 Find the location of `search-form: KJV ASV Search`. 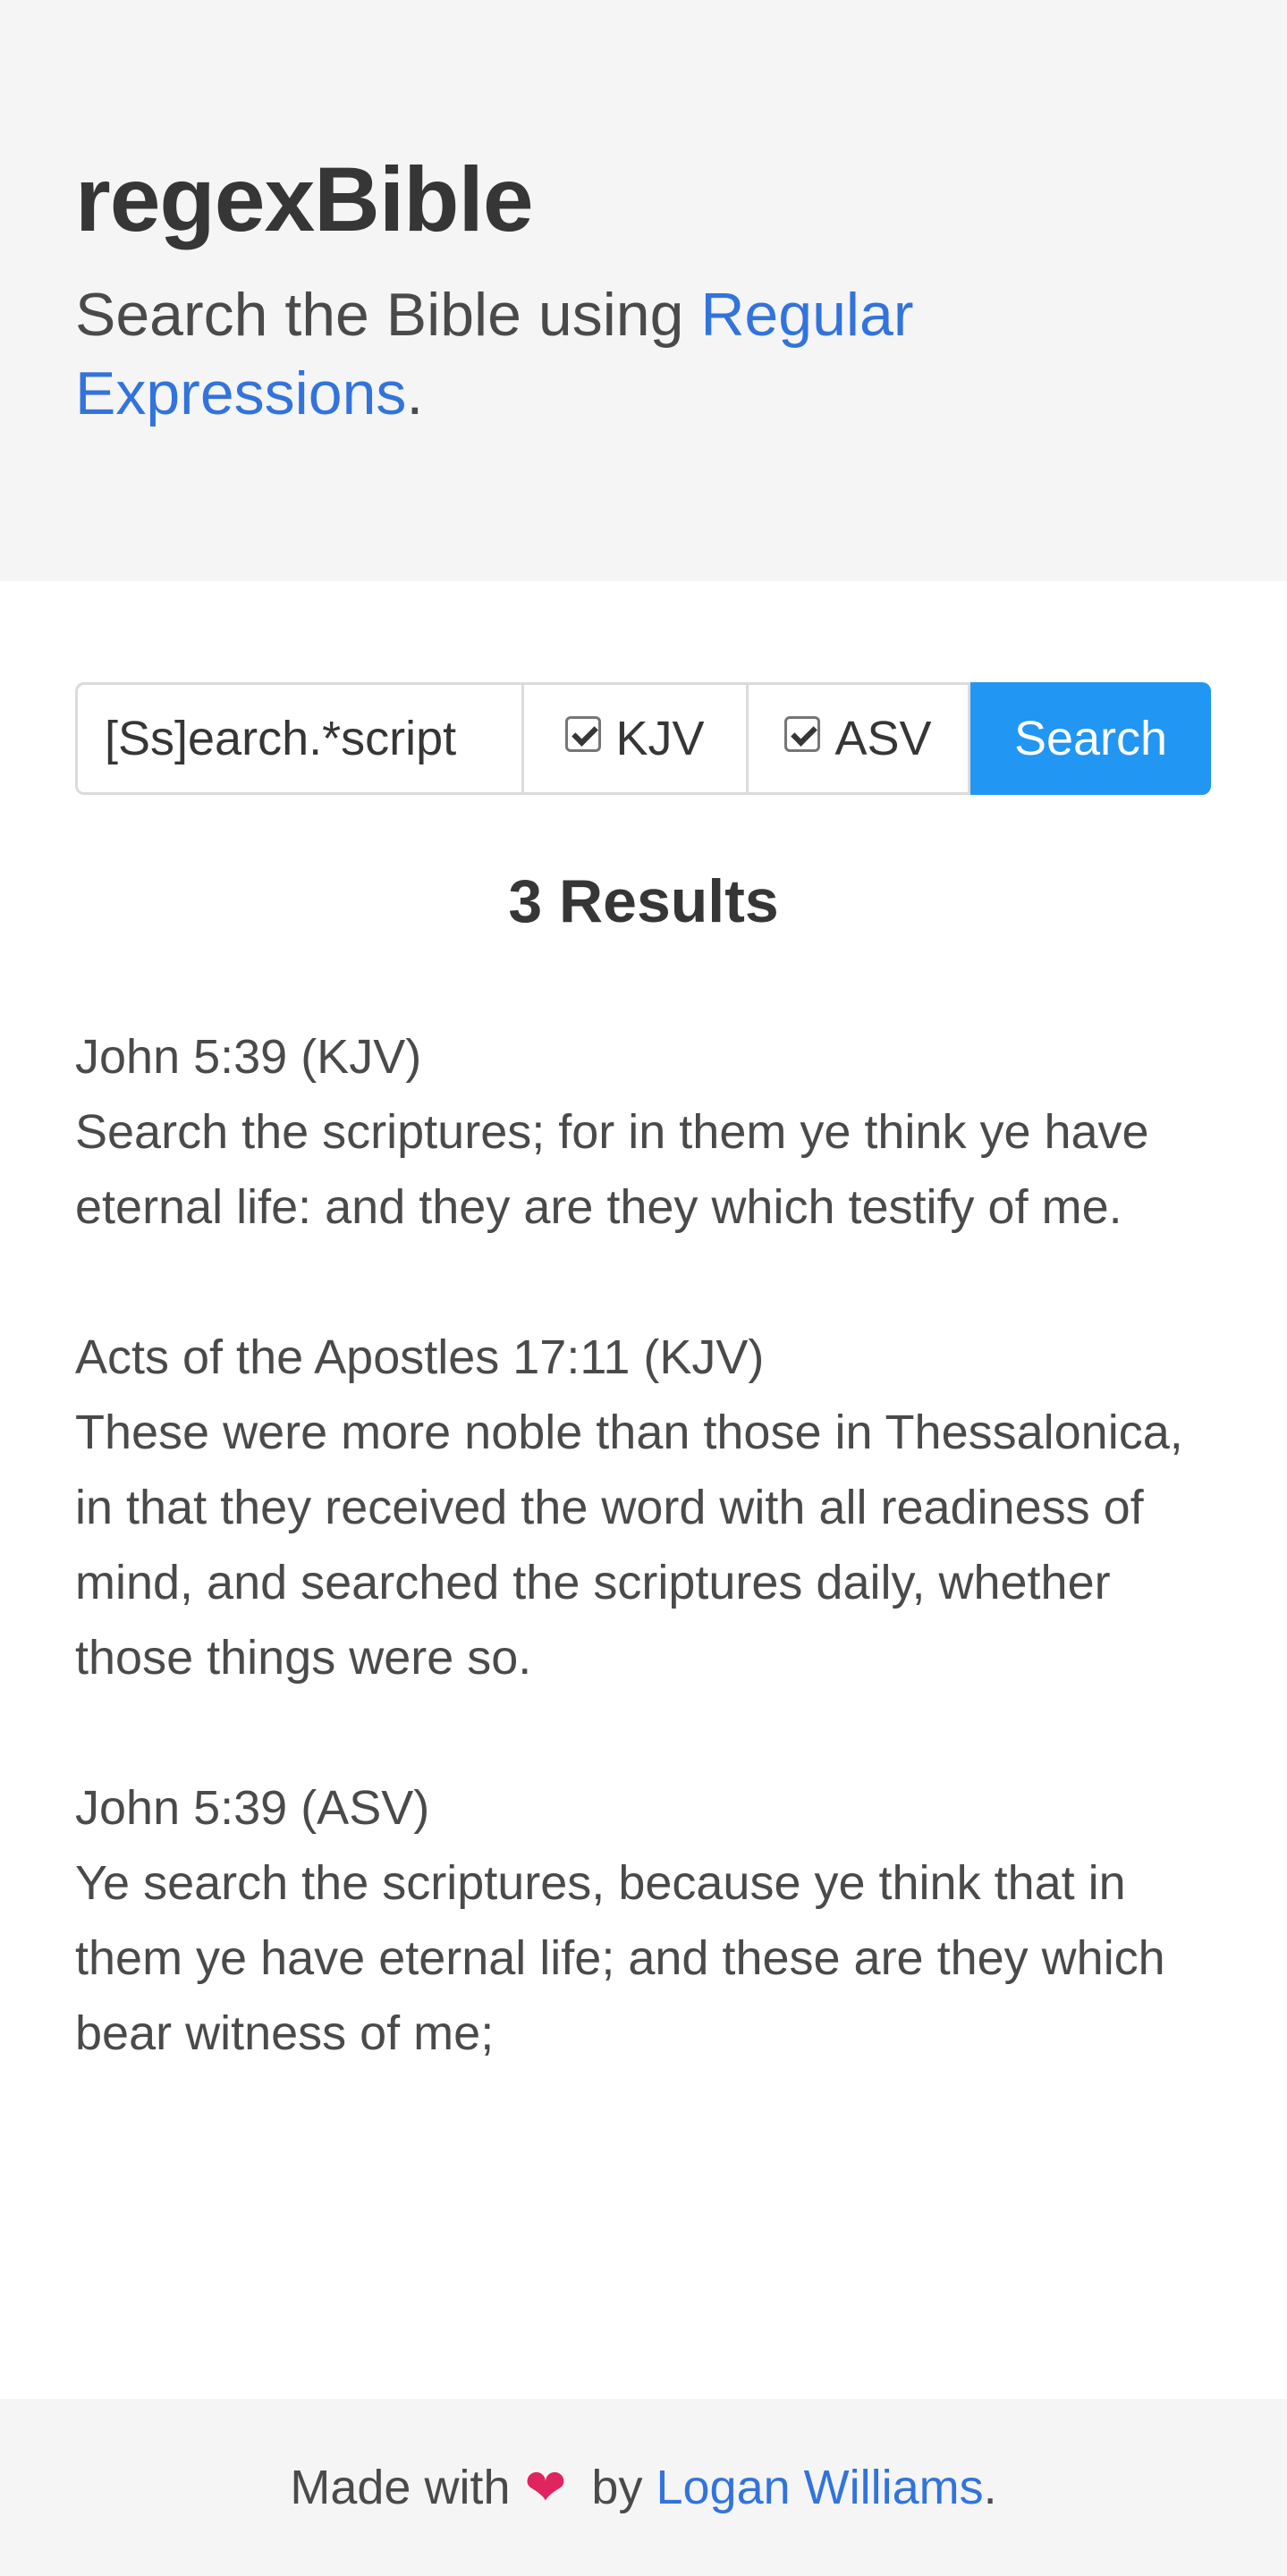

search-form: KJV ASV Search is located at coordinates (643, 738).